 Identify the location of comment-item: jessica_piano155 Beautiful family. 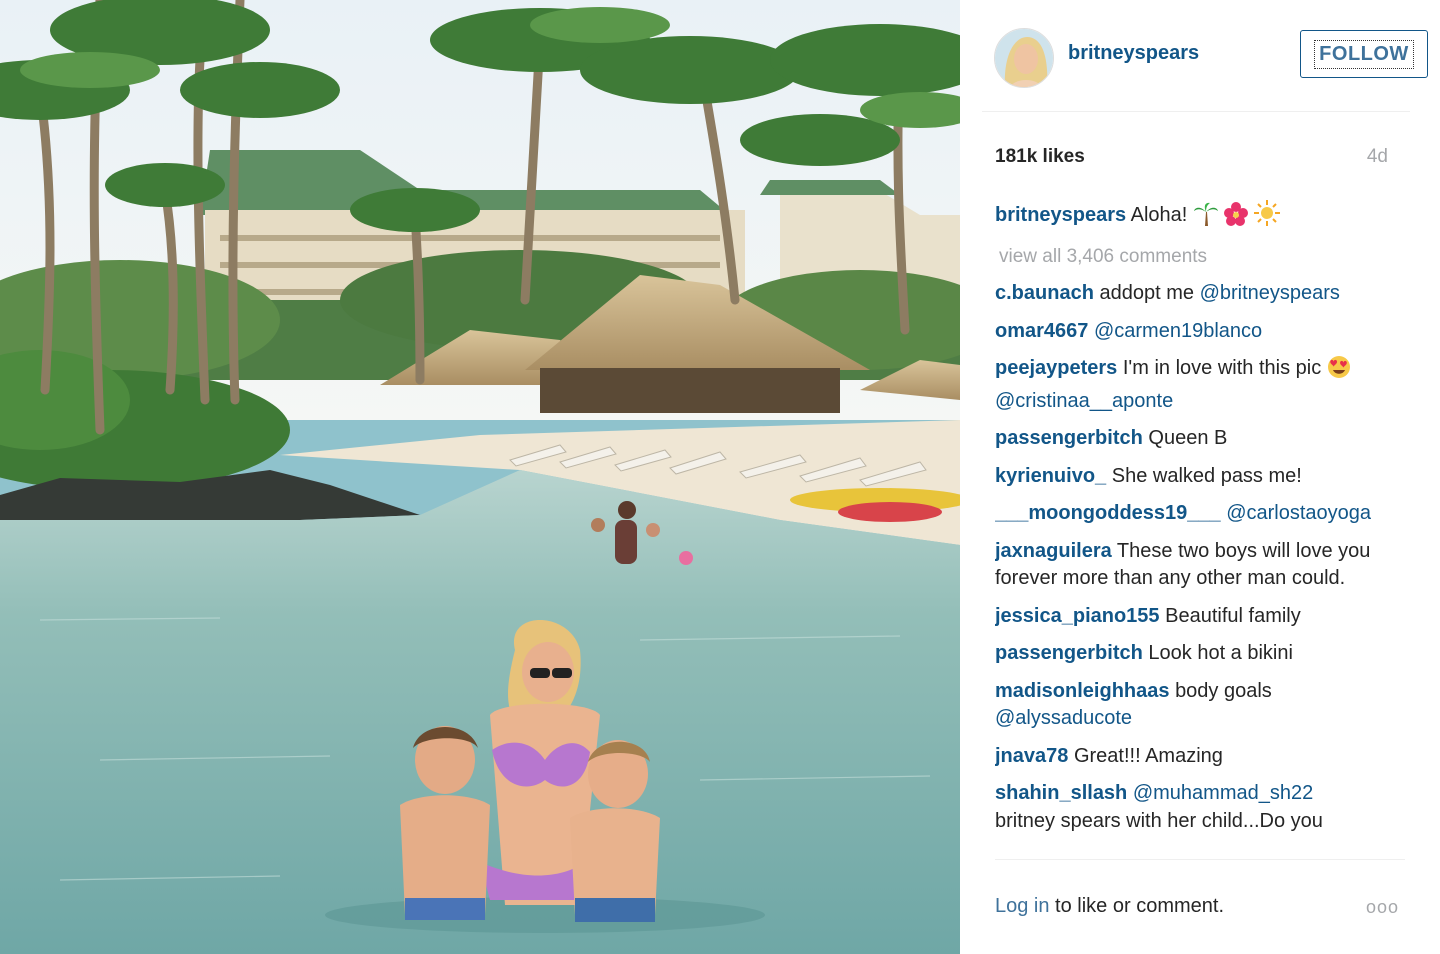
(1200, 617).